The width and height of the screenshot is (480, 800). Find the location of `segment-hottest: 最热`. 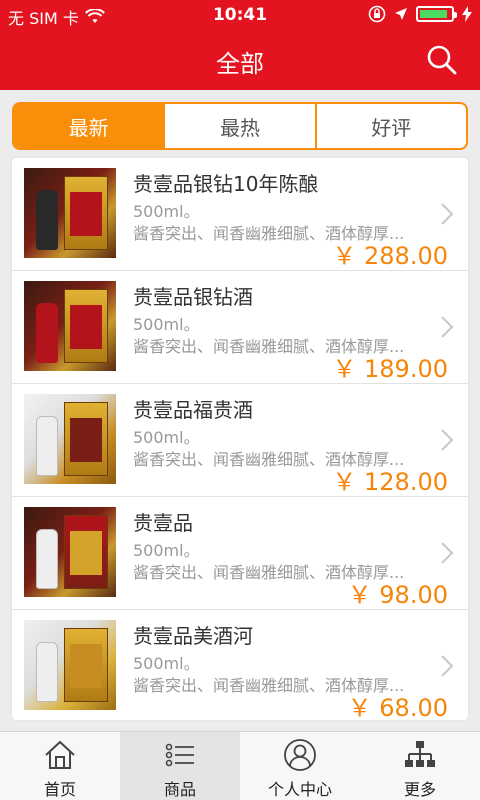

segment-hottest: 最热 is located at coordinates (238, 126).